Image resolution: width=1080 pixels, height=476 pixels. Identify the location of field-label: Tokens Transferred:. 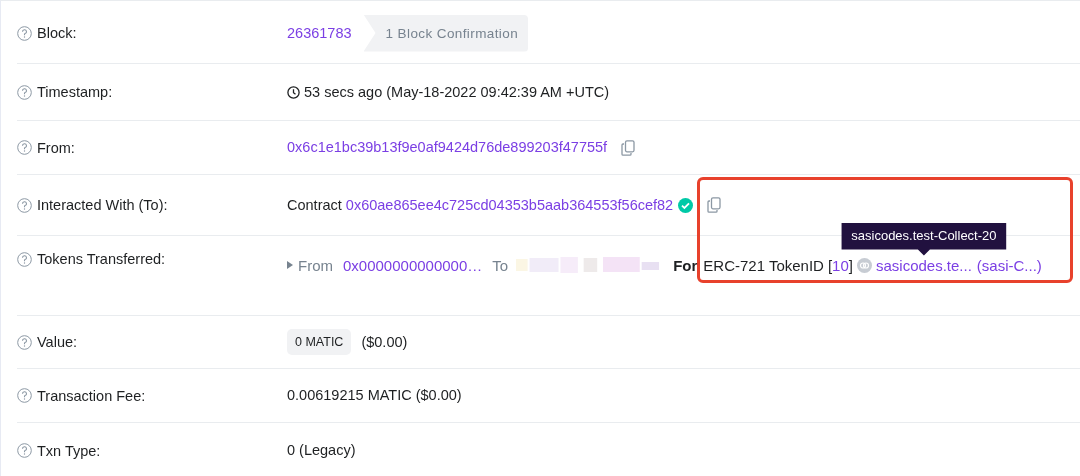
(101, 259).